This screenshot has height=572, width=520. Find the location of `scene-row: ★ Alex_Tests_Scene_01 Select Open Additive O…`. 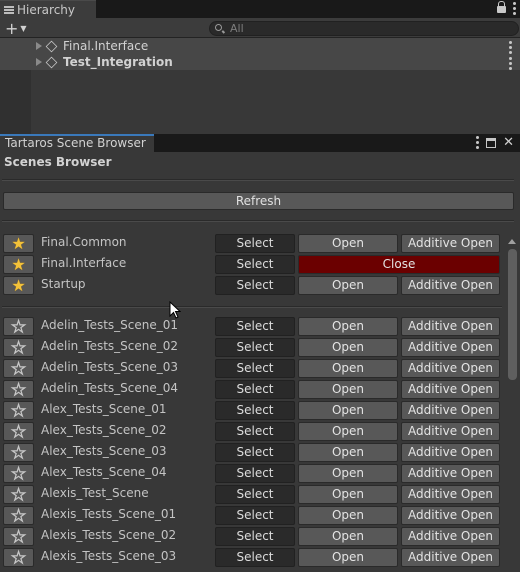

scene-row: ★ Alex_Tests_Scene_01 Select Open Additive O… is located at coordinates (253, 410).